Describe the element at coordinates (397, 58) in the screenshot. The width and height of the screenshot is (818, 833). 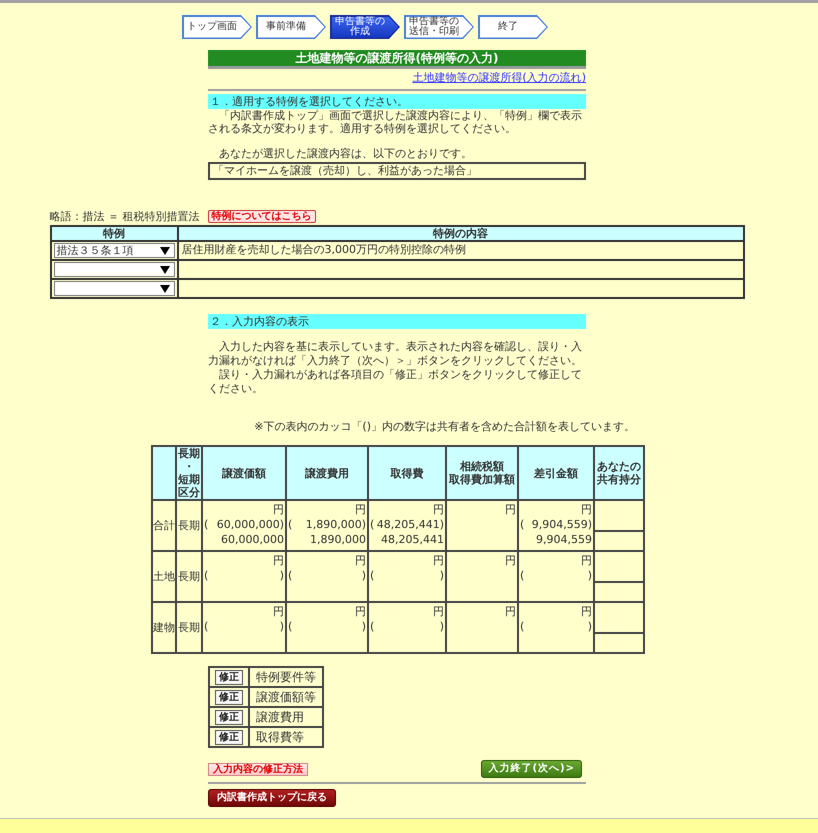
I see `page-title: 土地建物等の譲渡所得(特例等の入力)` at that location.